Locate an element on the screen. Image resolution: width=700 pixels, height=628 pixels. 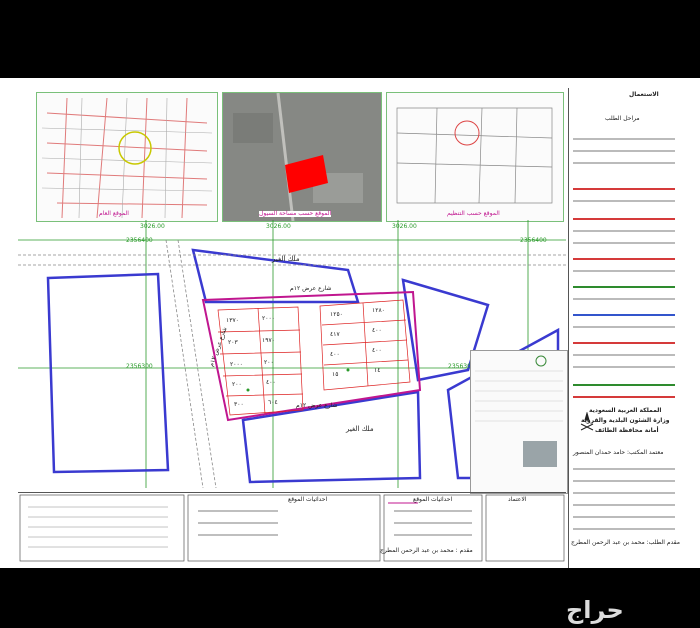
approval-title: الاعتماد is located at coordinates (517, 499).